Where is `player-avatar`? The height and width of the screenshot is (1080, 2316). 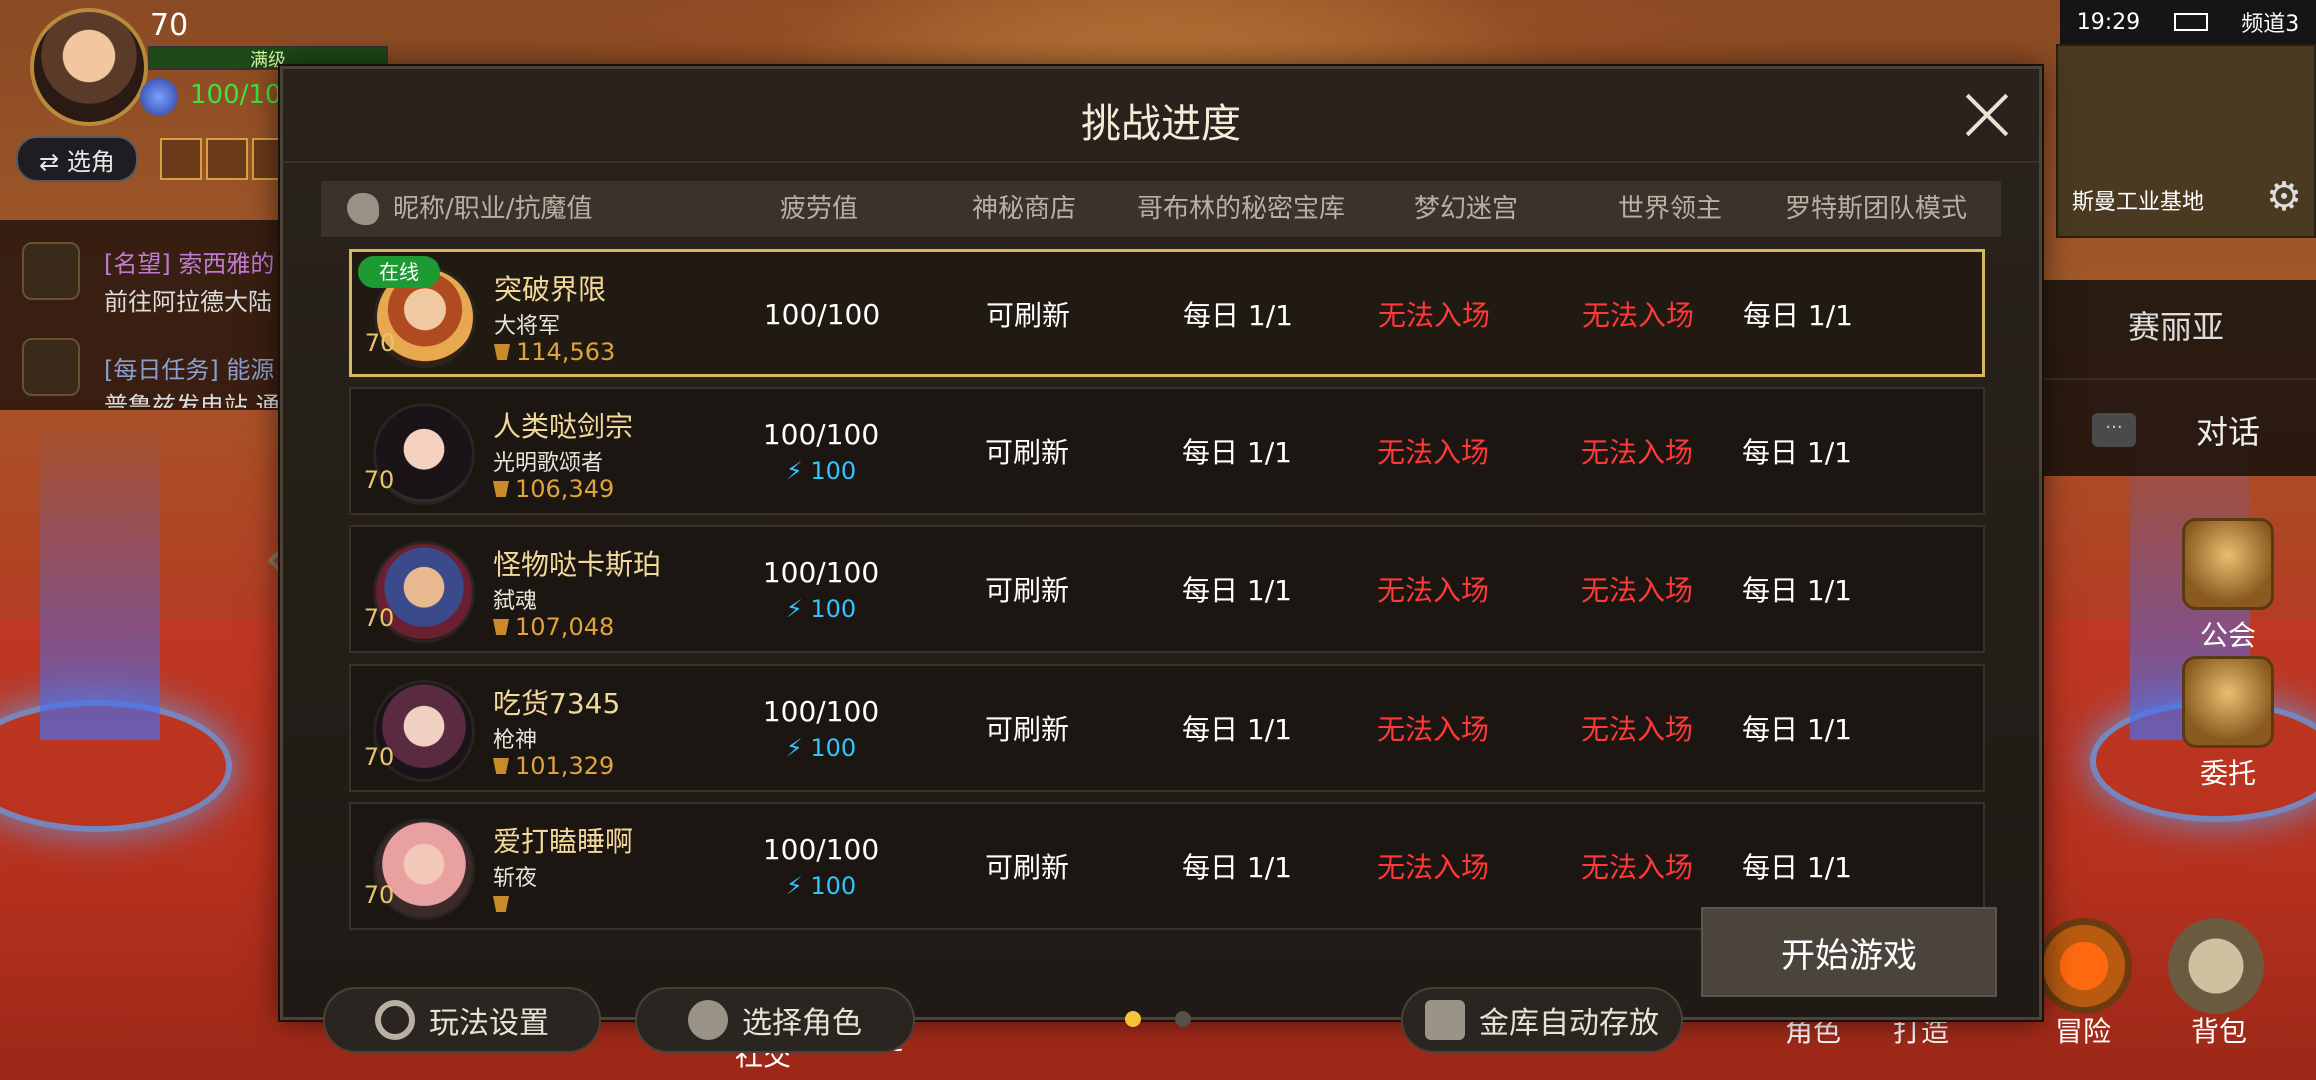
player-avatar is located at coordinates (89, 67).